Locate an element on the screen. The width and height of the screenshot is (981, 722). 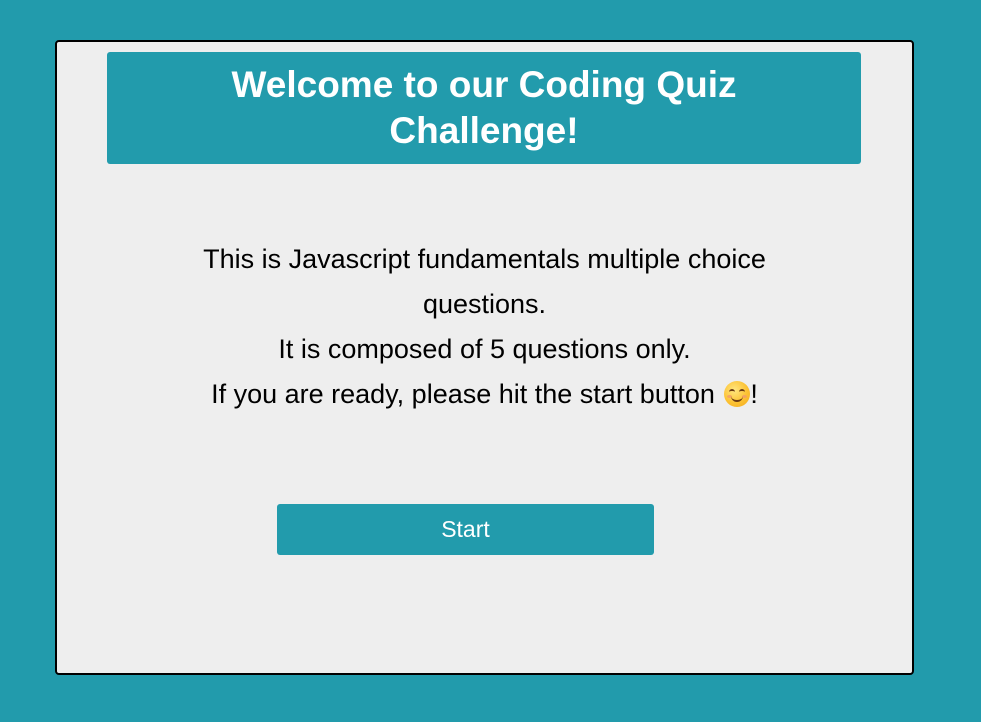
smiling-face-icon is located at coordinates (737, 394).